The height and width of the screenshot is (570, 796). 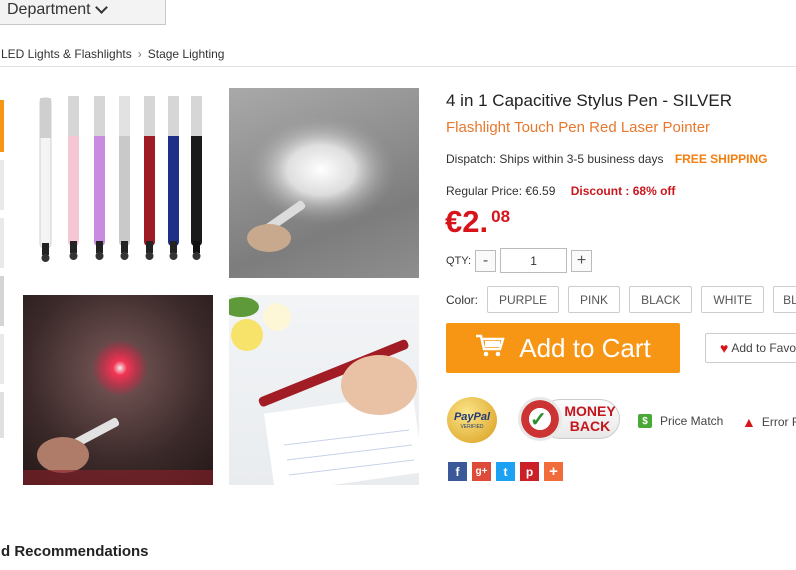 I want to click on price-match-icon: $, so click(x=645, y=421).